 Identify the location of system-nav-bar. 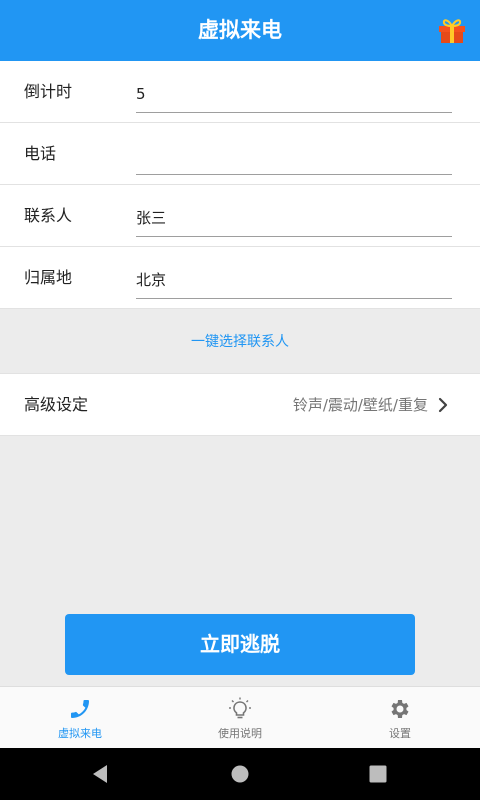
(240, 774).